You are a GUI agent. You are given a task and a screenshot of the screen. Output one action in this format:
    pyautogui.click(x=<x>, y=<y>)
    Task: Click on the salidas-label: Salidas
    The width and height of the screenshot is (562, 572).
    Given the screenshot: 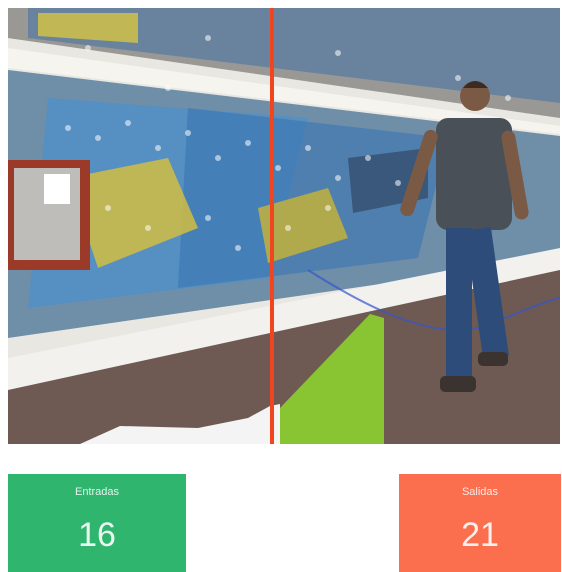 What is the action you would take?
    pyautogui.click(x=480, y=492)
    